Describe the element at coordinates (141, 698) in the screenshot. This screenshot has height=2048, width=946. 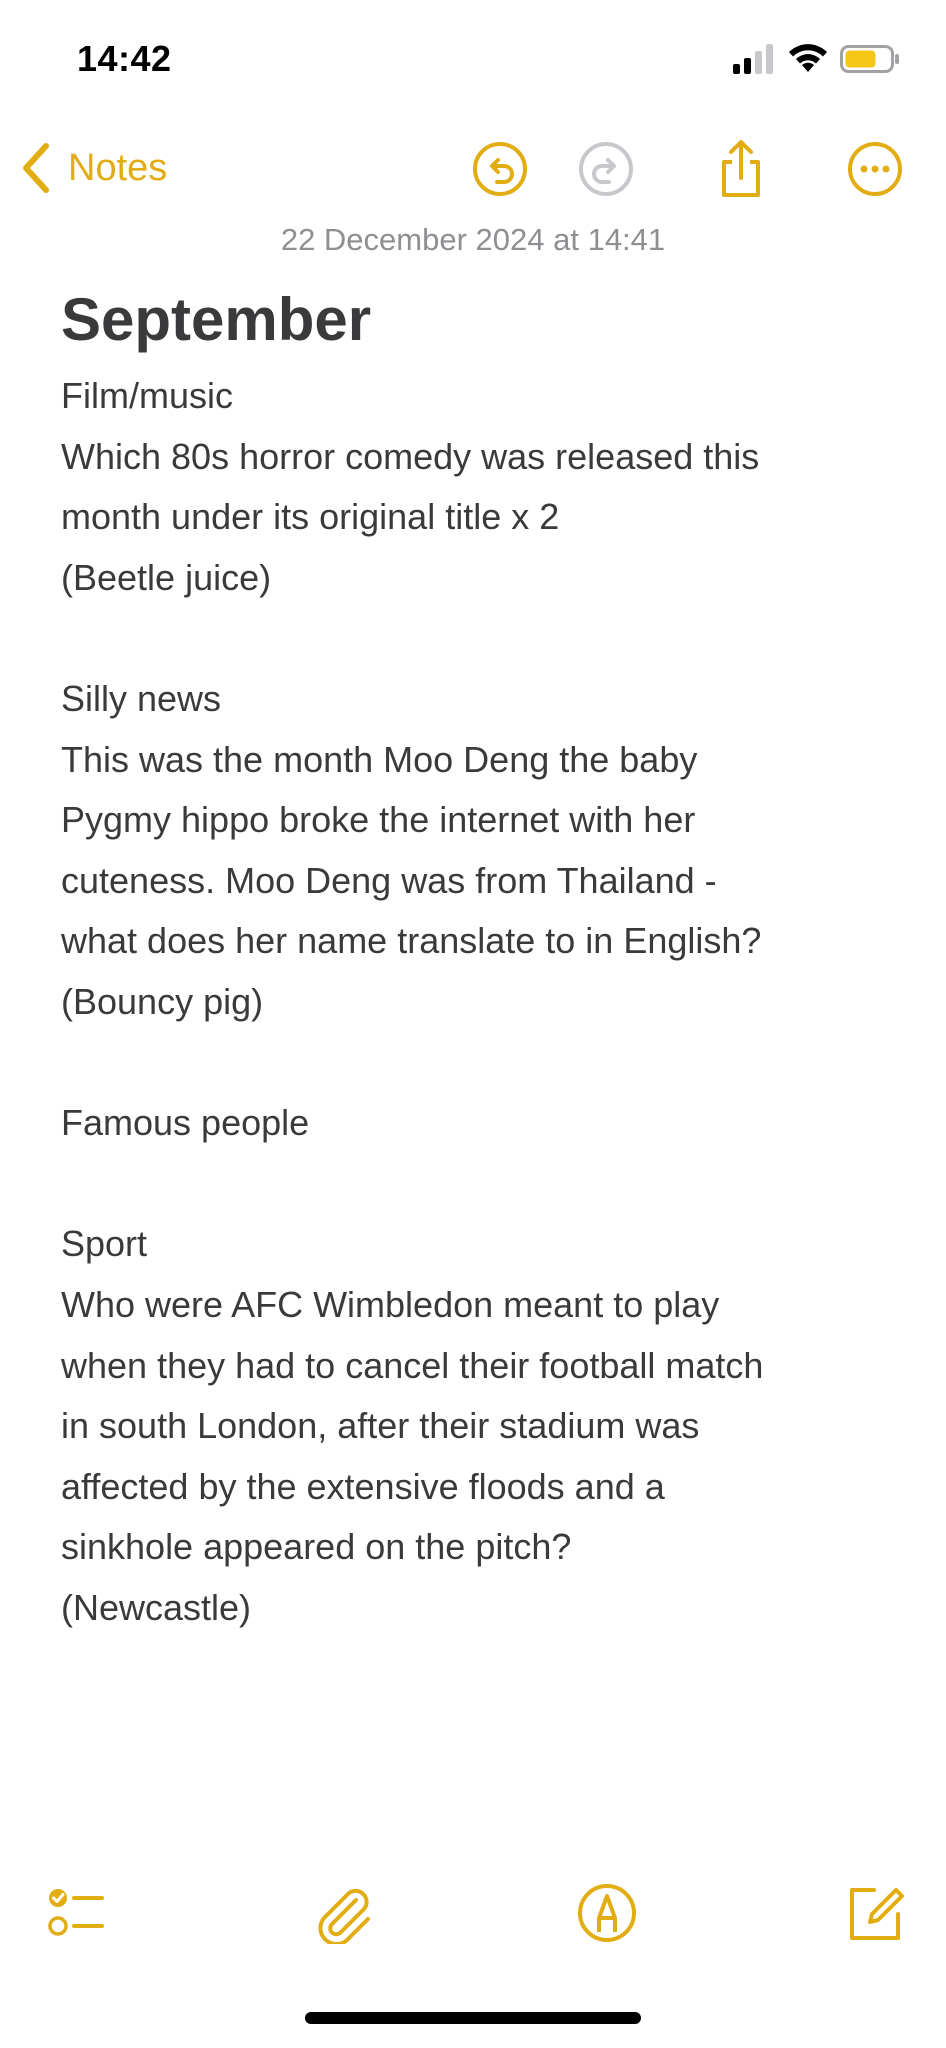
I see `note-line: Silly news` at that location.